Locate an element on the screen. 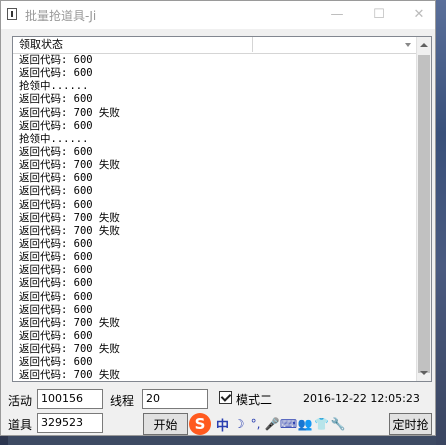  thread-input: 20 is located at coordinates (175, 399).